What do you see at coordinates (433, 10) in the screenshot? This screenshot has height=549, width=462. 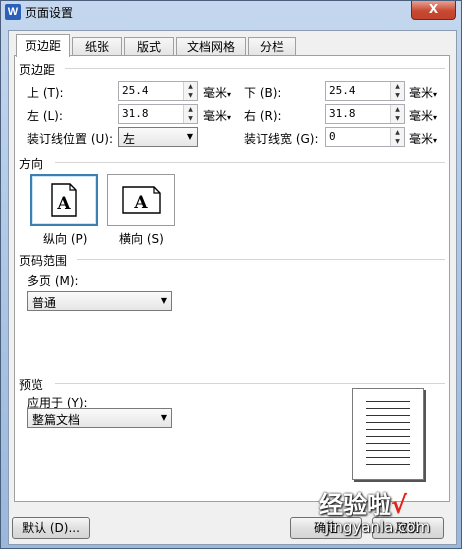 I see `close-button: X` at bounding box center [433, 10].